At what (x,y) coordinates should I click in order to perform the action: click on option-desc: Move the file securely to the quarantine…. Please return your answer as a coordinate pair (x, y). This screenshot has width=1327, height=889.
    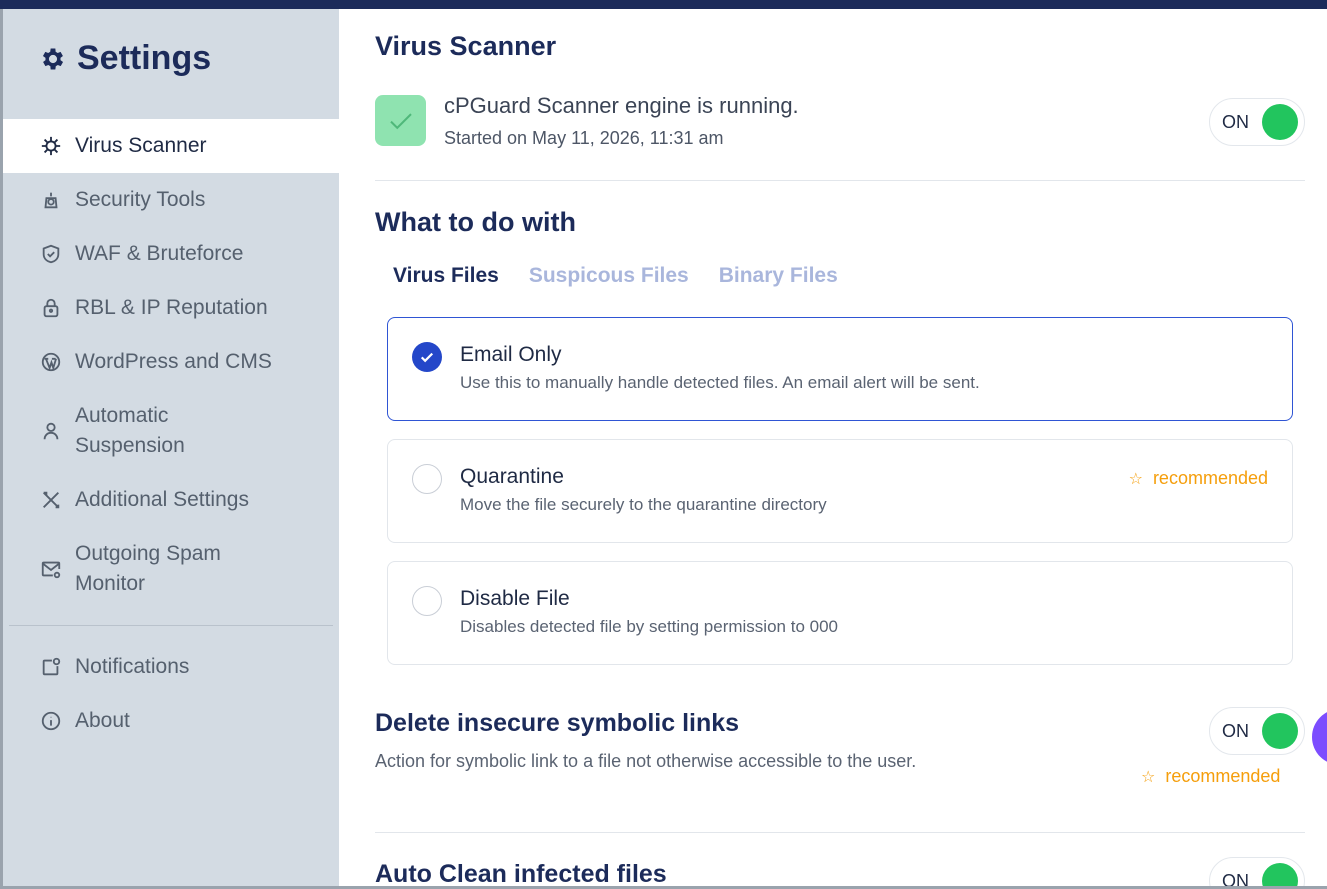
    Looking at the image, I should click on (643, 504).